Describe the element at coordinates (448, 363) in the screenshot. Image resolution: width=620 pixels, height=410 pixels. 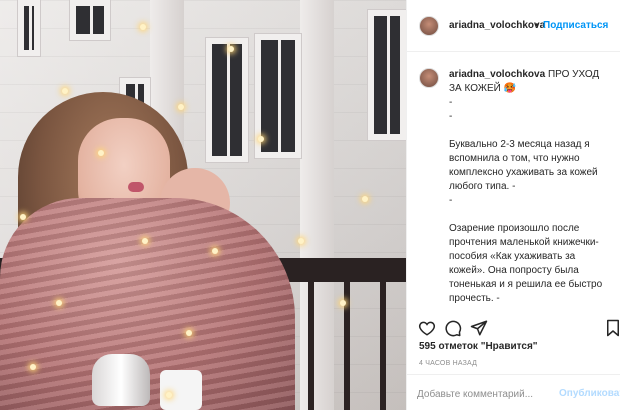
I see `post-timestamp: 4 ЧАСОВ НАЗАД` at that location.